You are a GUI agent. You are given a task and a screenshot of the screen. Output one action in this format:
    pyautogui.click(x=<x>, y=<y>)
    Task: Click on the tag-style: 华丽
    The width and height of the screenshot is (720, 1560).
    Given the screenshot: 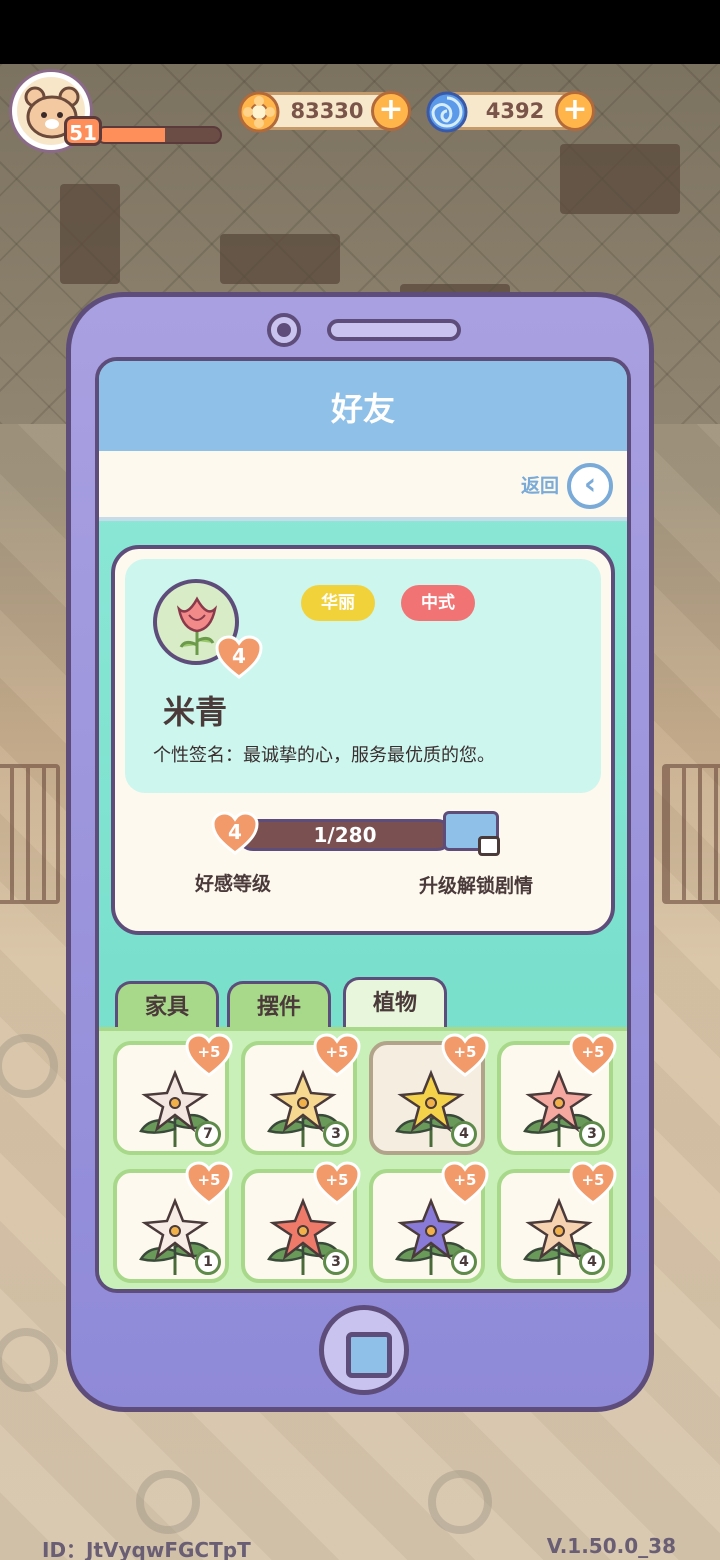 What is the action you would take?
    pyautogui.click(x=338, y=603)
    